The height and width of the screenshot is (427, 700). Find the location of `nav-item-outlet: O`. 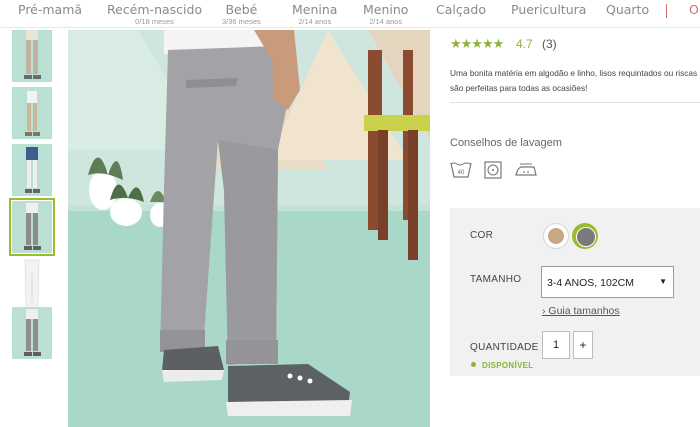

nav-item-outlet: O is located at coordinates (694, 8).